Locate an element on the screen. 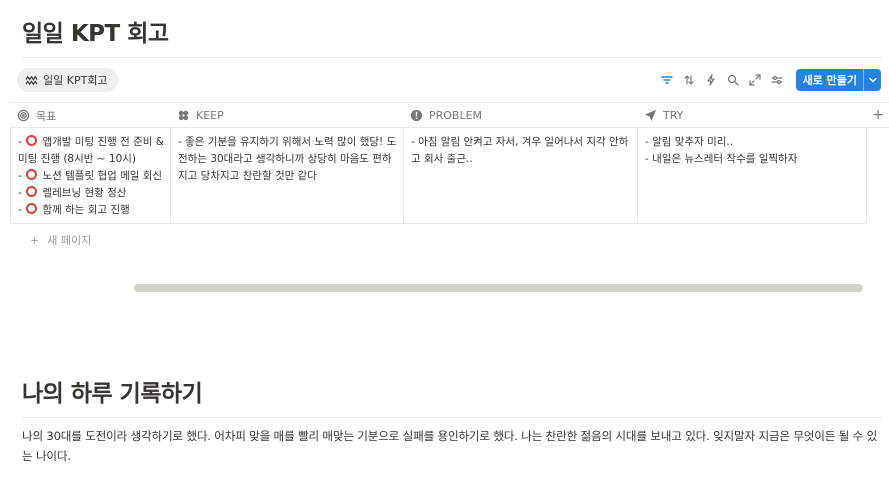  column-header-keep: KEEP is located at coordinates (200, 115).